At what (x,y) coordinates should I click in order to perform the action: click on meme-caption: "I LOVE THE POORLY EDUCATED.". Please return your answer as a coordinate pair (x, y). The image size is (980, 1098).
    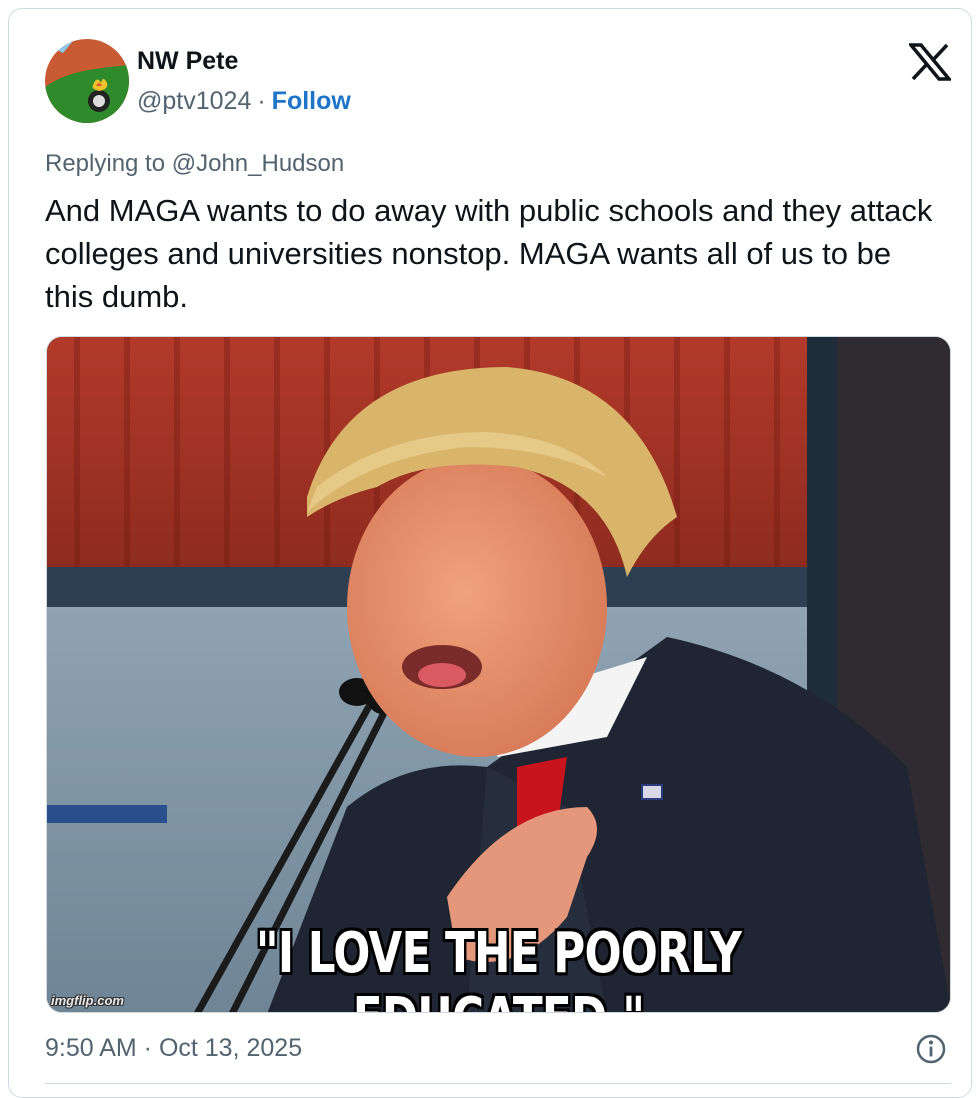
    Looking at the image, I should click on (498, 966).